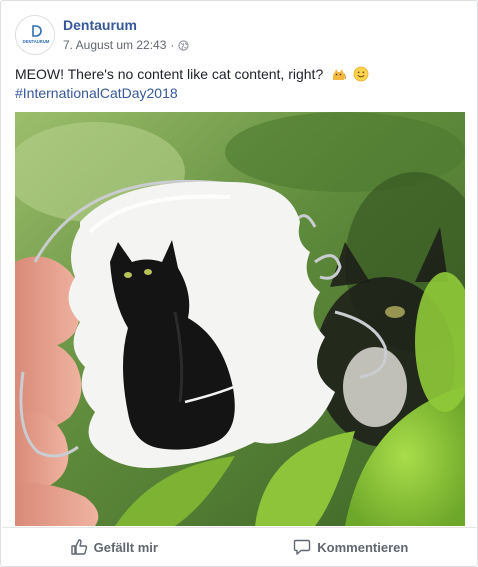 Image resolution: width=478 pixels, height=567 pixels. I want to click on like-button: Gefällt mir, so click(114, 547).